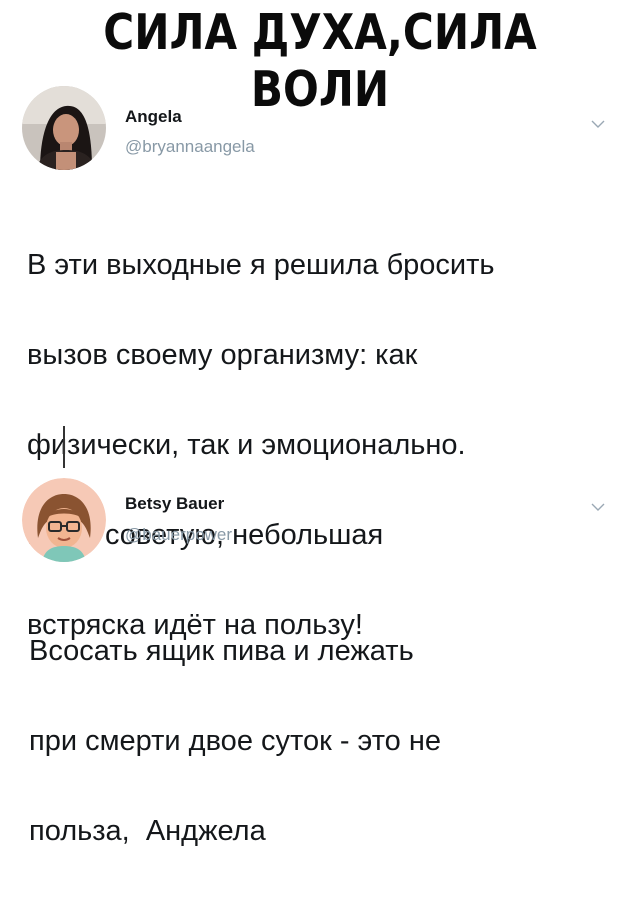 The height and width of the screenshot is (899, 640). I want to click on tweet1-author-handle: @bryannaangela, so click(190, 147).